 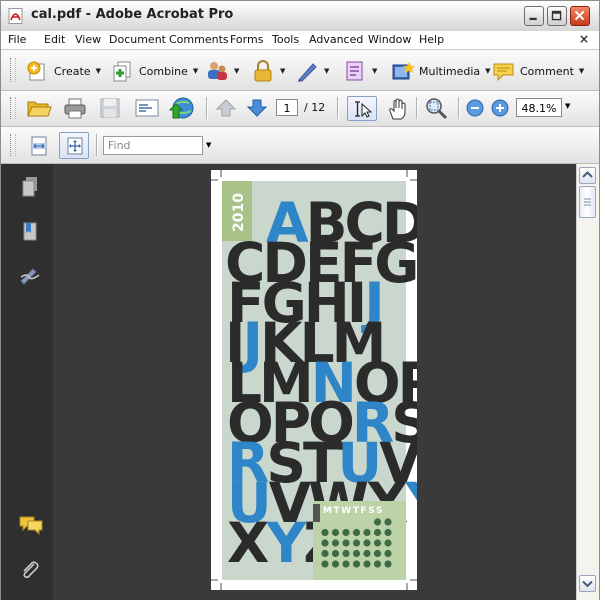 What do you see at coordinates (122, 71) in the screenshot?
I see `combine-icon` at bounding box center [122, 71].